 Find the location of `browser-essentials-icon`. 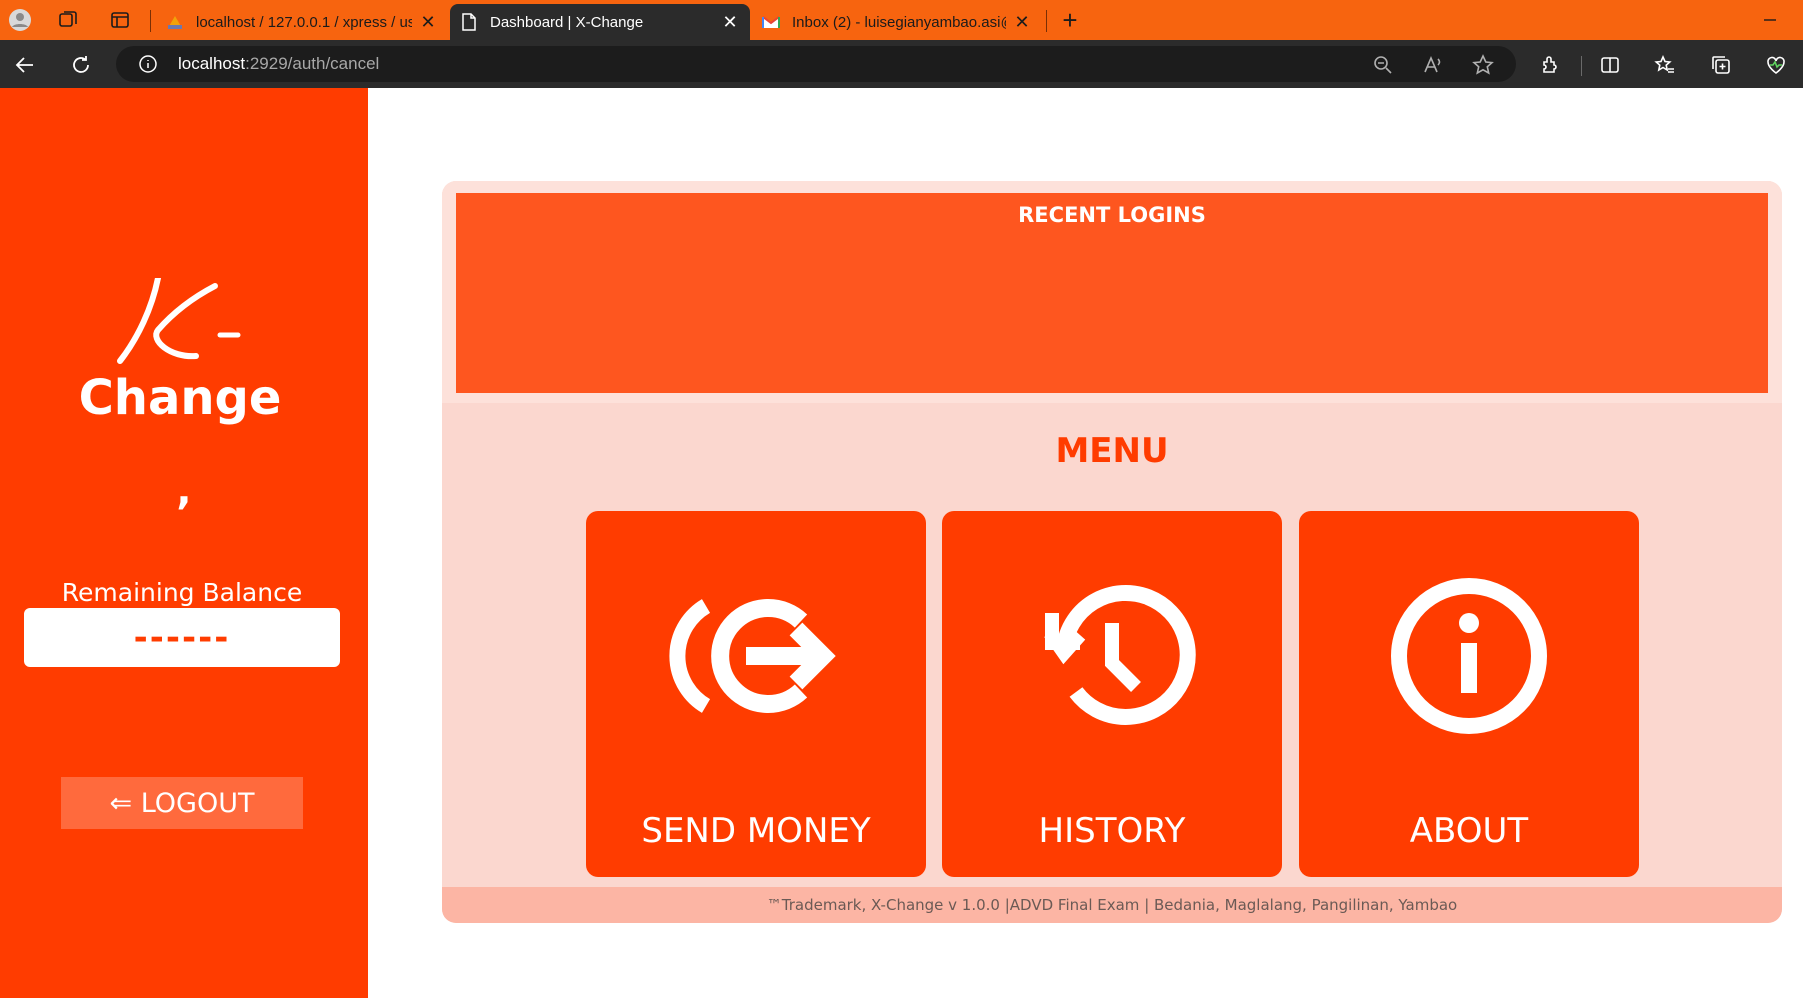

browser-essentials-icon is located at coordinates (1776, 65).